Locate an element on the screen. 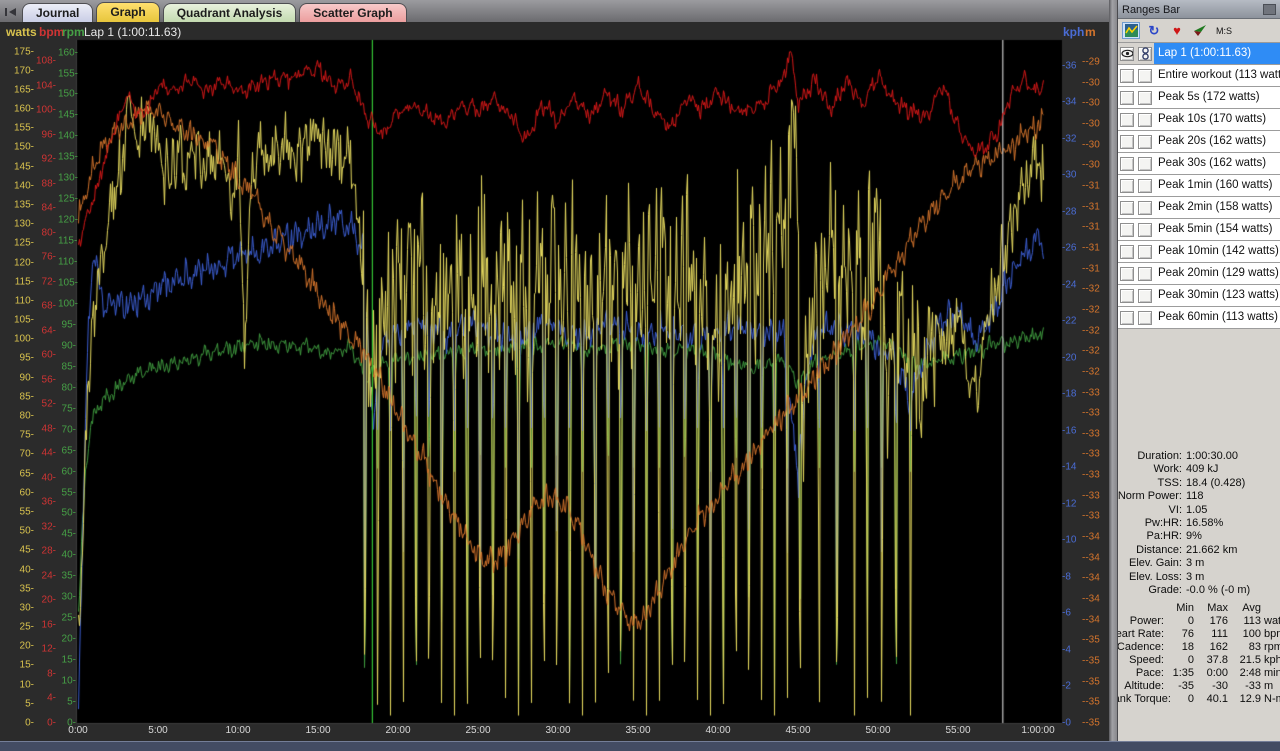  range-row: Peak 10min (142 watts) is located at coordinates (1199, 252).